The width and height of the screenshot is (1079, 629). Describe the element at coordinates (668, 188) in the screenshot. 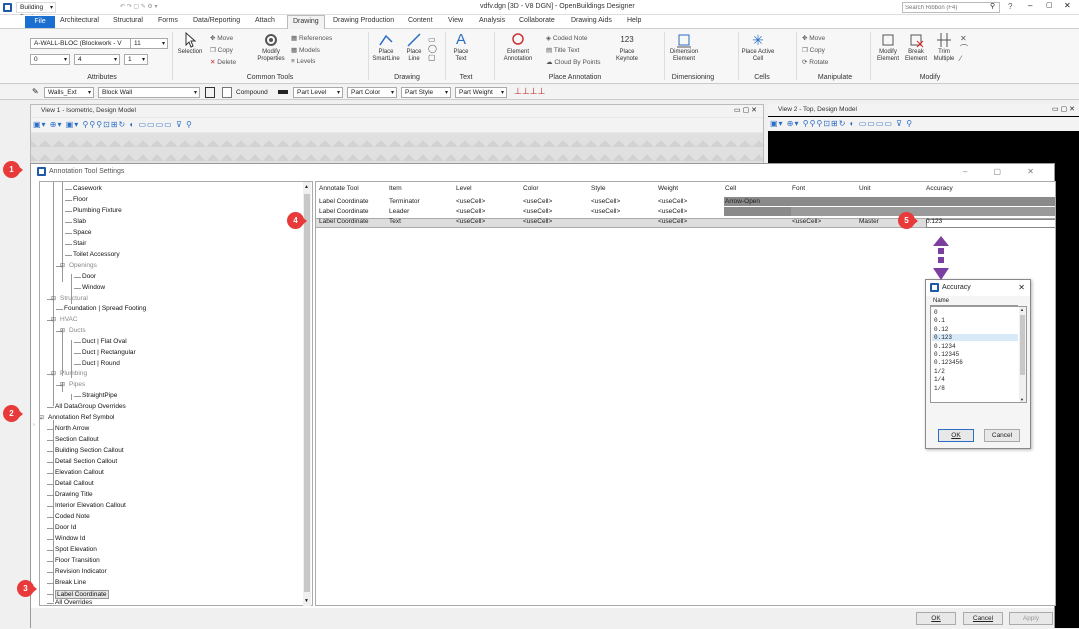

I see `table-header: Weight` at that location.